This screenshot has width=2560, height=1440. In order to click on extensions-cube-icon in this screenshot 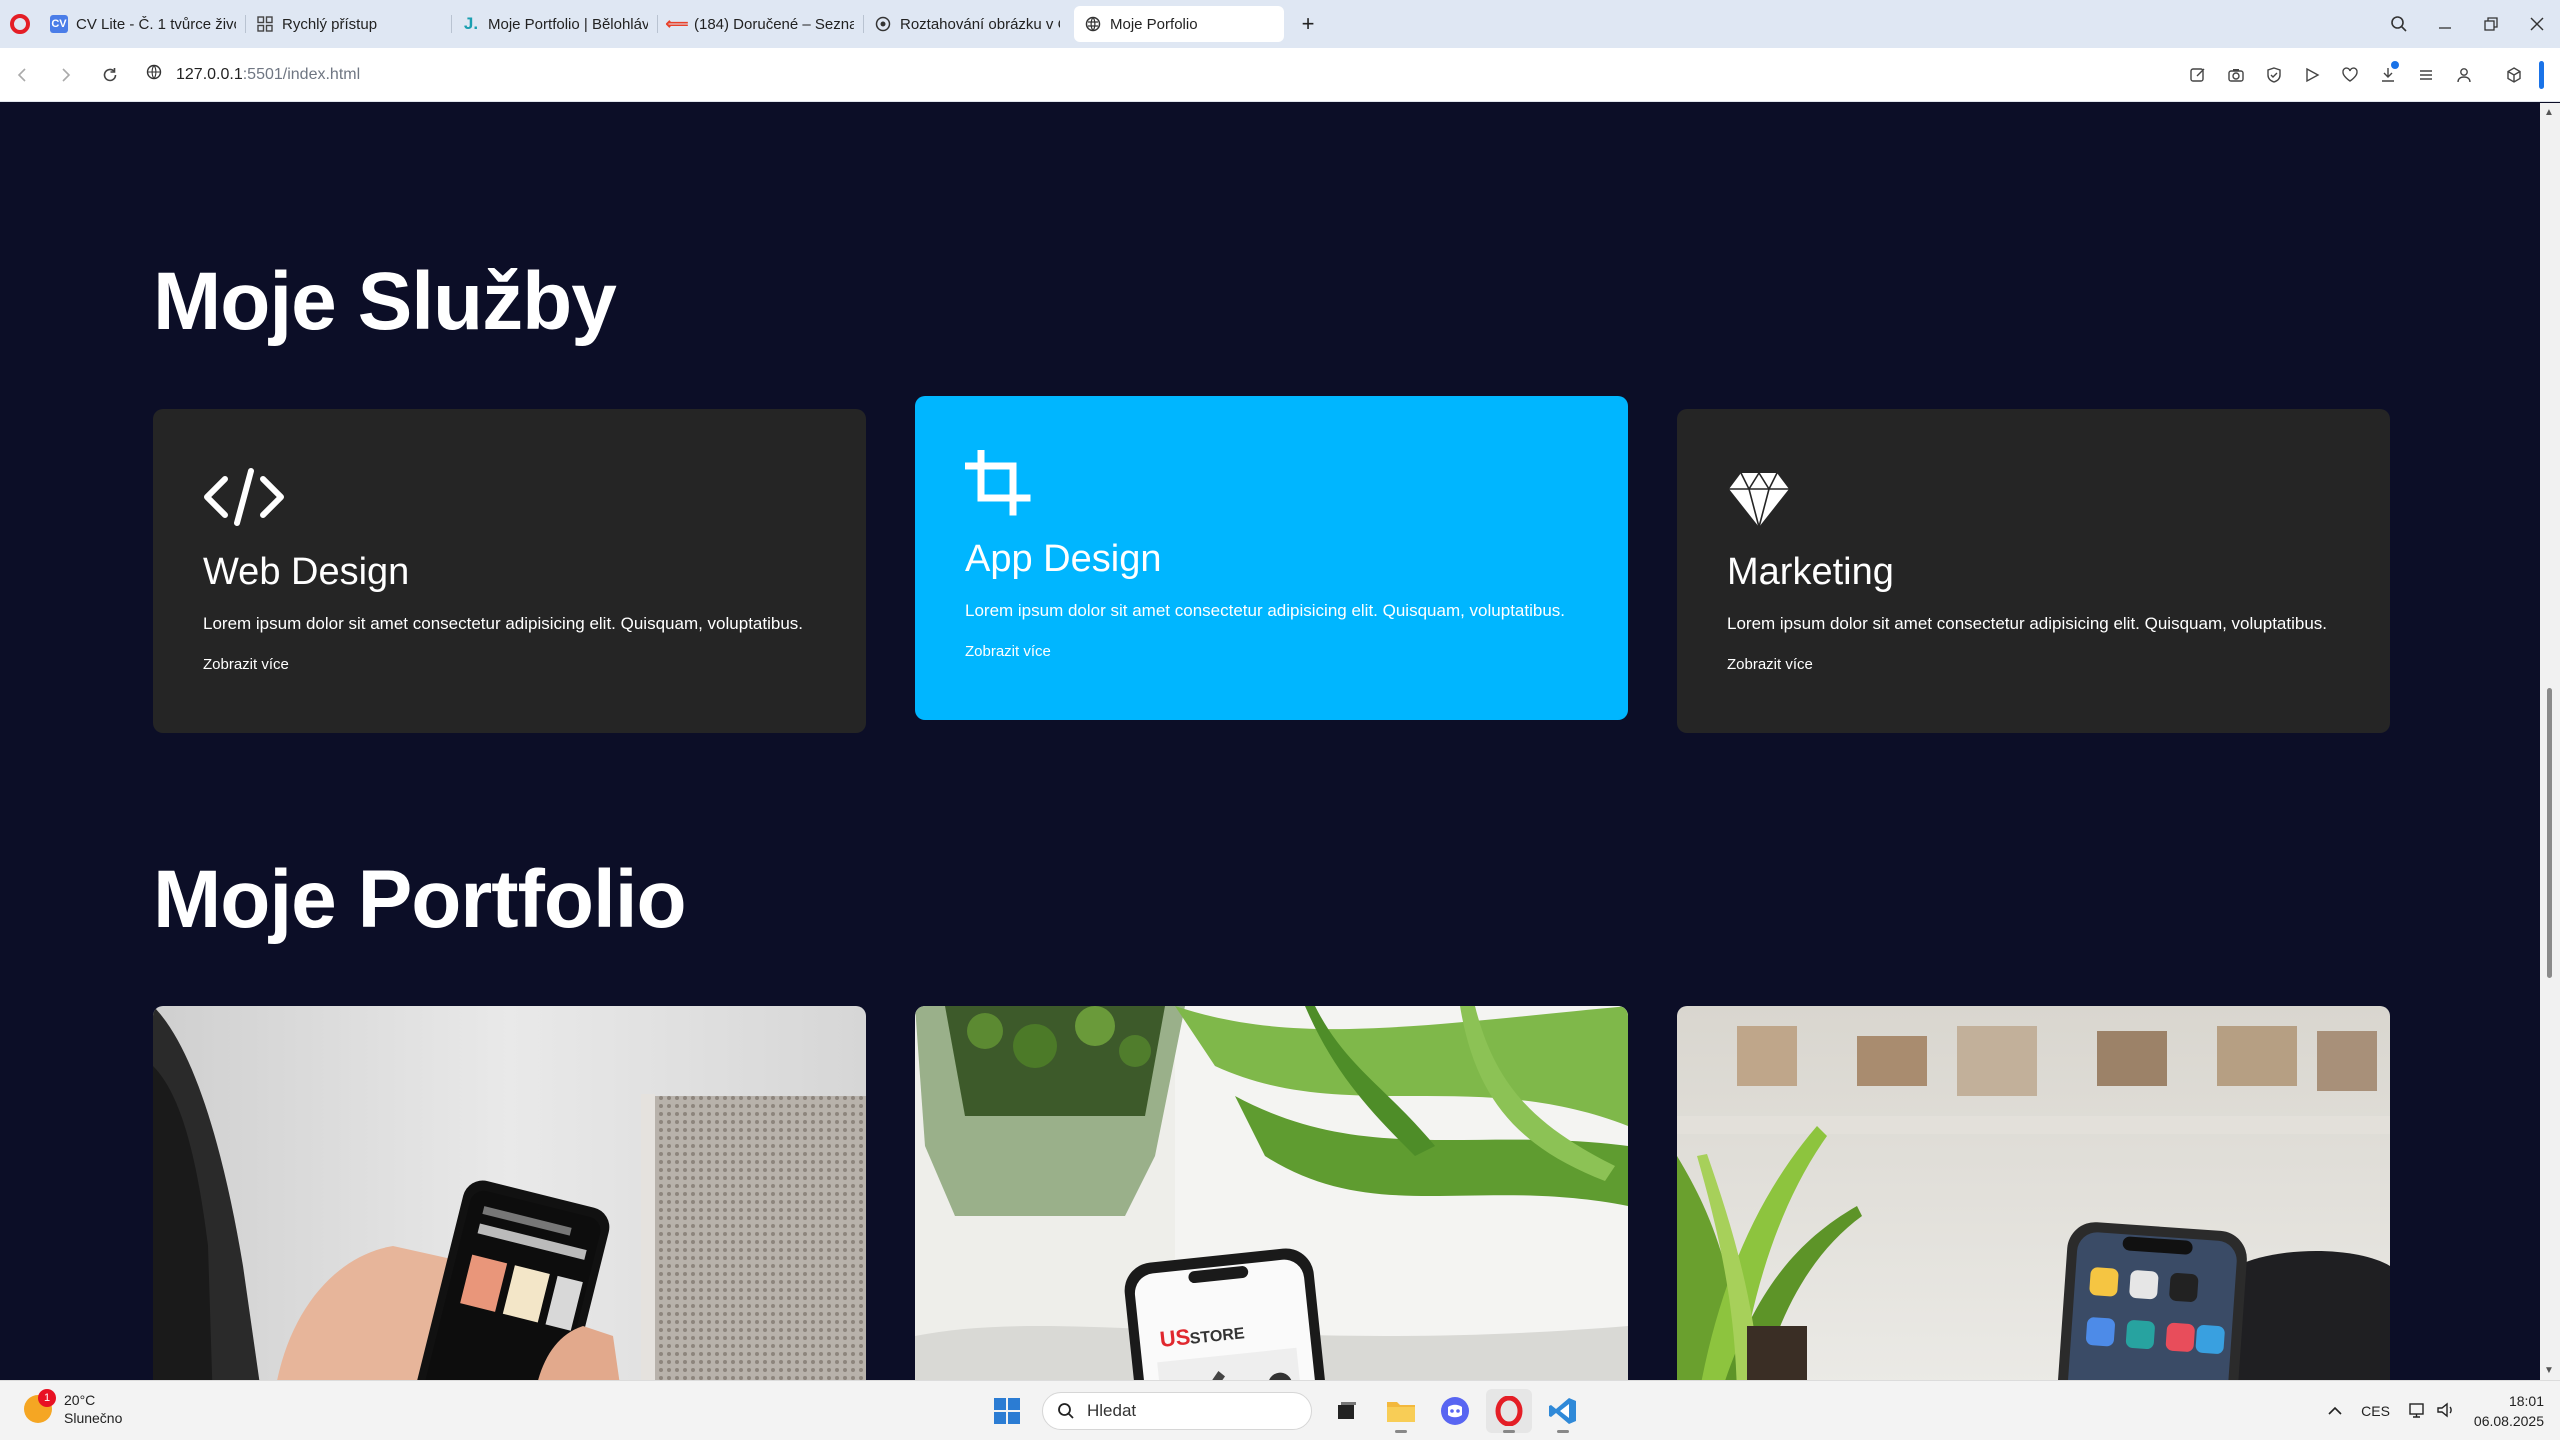, I will do `click(2514, 75)`.